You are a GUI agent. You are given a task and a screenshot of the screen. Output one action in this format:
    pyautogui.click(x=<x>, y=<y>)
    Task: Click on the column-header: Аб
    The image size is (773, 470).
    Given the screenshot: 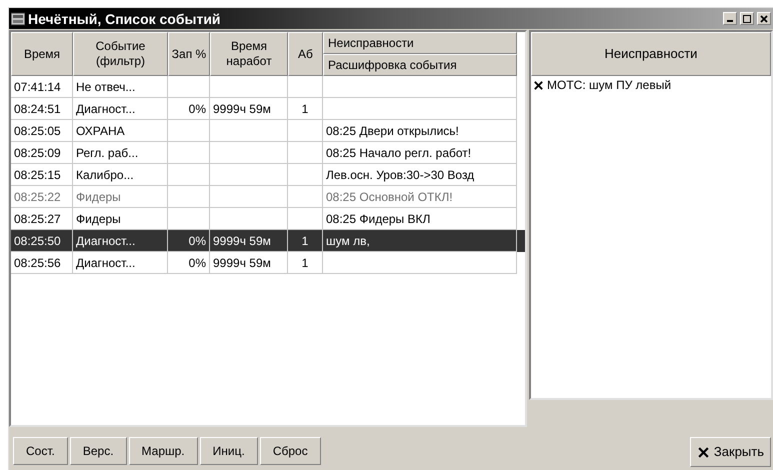 What is the action you would take?
    pyautogui.click(x=305, y=54)
    